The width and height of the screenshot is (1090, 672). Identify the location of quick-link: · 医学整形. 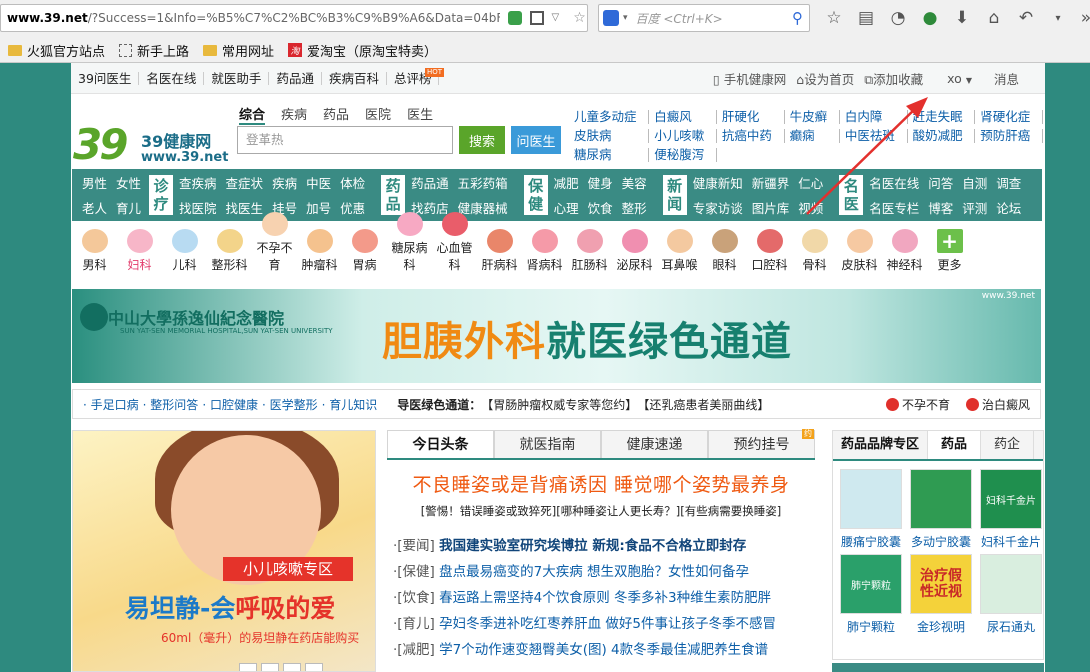
(290, 404).